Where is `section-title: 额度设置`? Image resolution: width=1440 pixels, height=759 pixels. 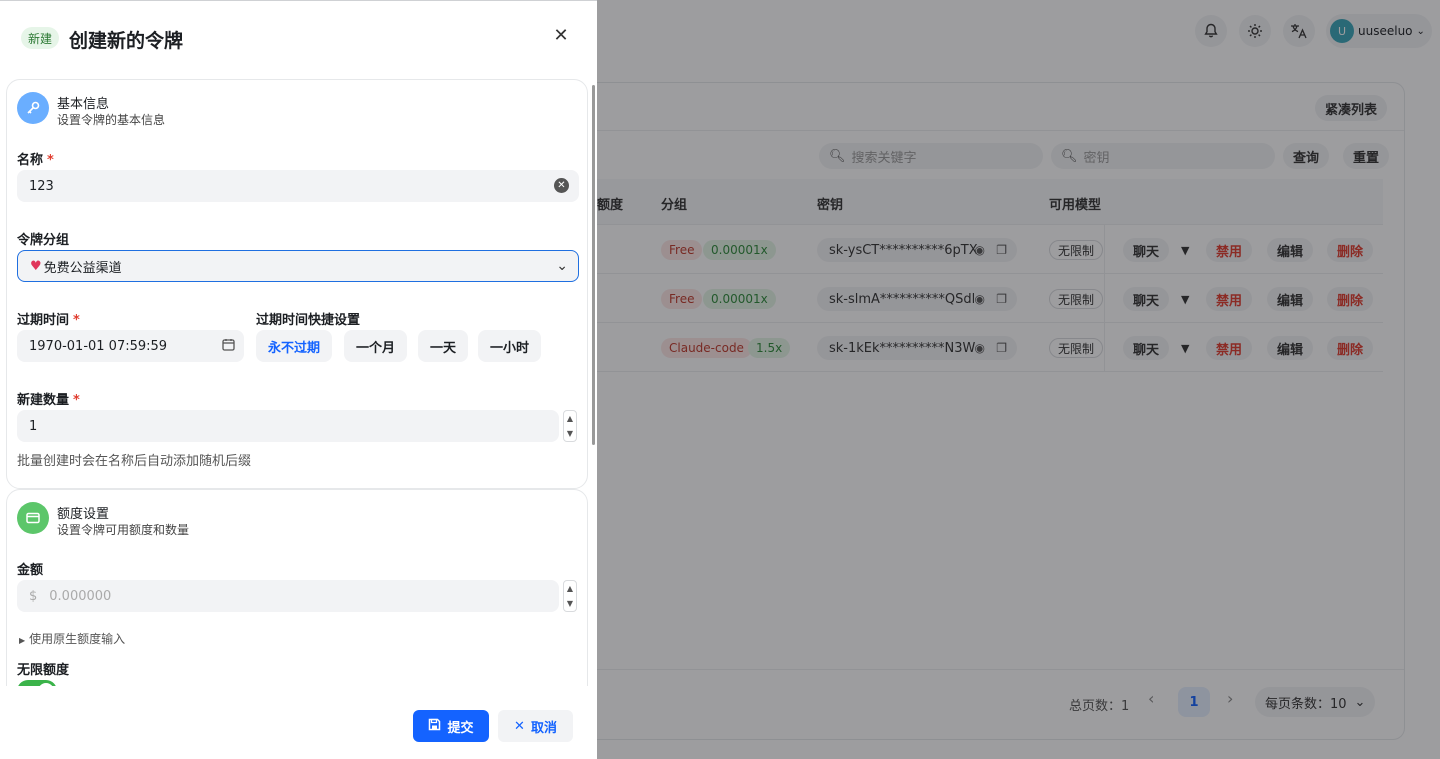 section-title: 额度设置 is located at coordinates (83, 514).